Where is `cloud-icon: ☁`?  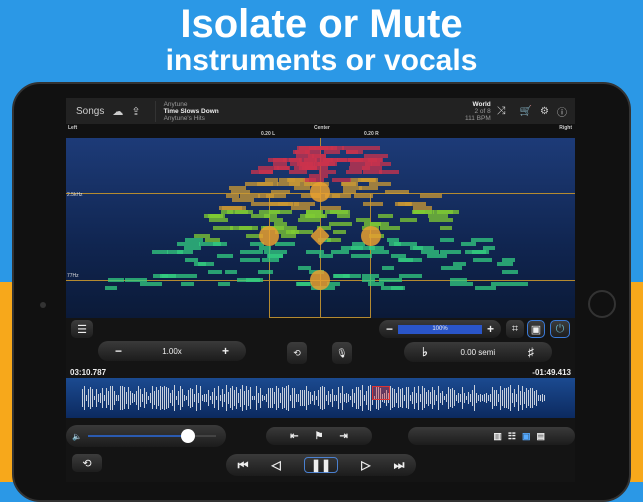
cloud-icon: ☁ is located at coordinates (117, 111).